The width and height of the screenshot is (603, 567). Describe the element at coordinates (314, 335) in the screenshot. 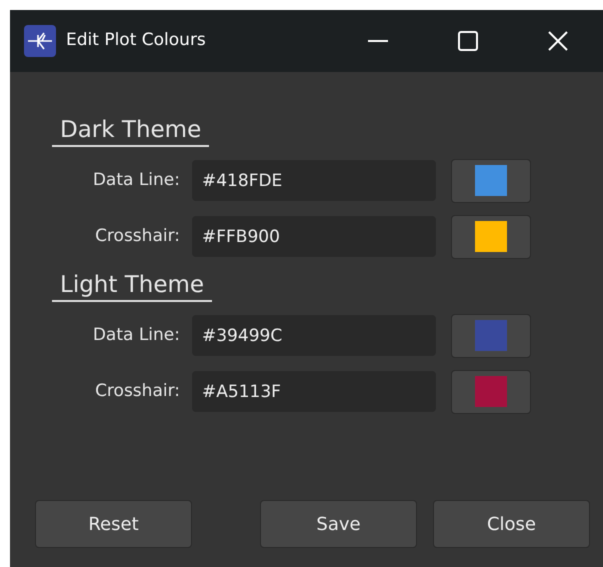

I see `color-field: #39499C` at that location.